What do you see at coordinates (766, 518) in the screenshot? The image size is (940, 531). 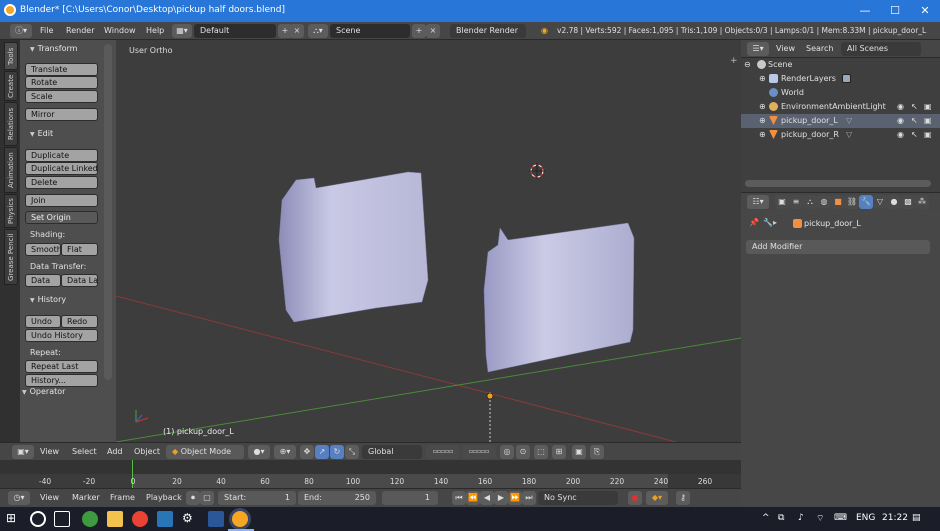 I see `tray-chevron-icon: ^` at bounding box center [766, 518].